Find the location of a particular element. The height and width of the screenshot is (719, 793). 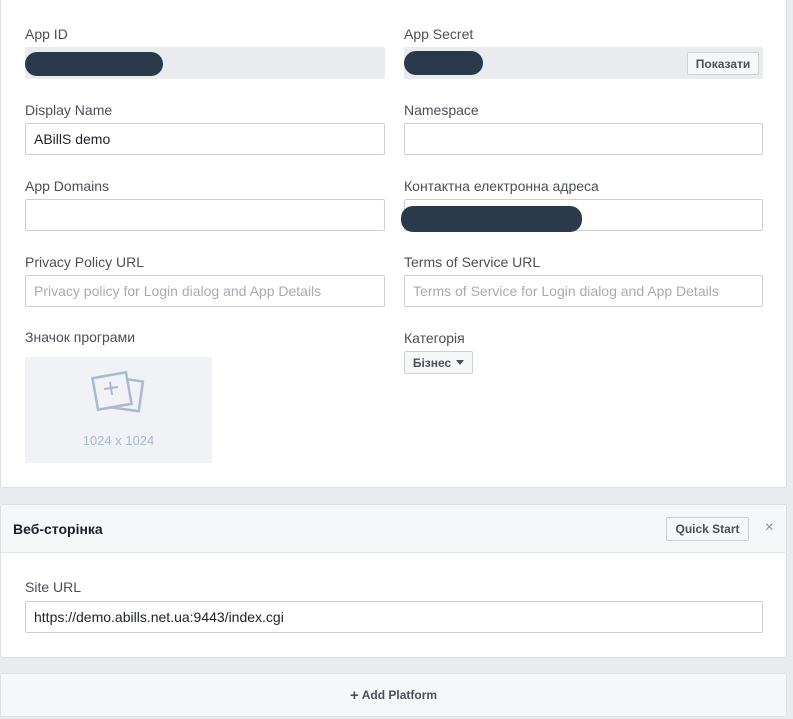

site-url-input is located at coordinates (394, 617).